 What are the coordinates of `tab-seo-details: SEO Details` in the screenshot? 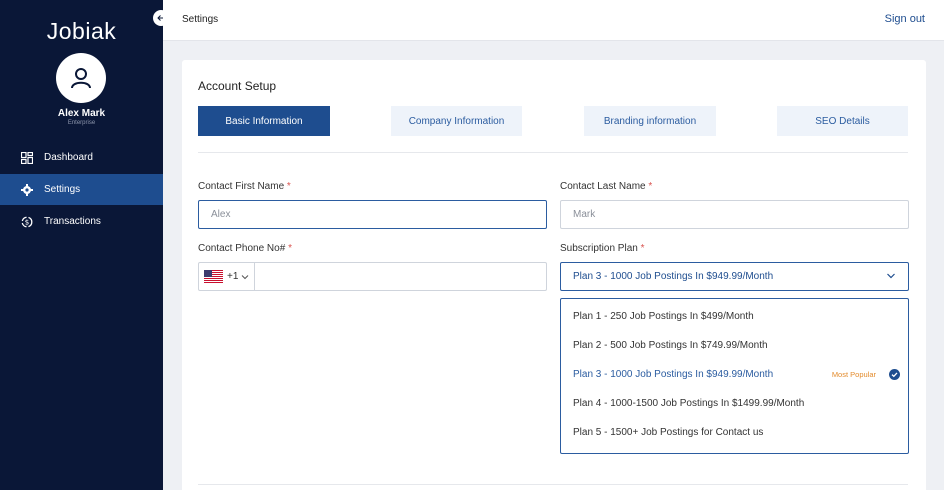 It's located at (842, 121).